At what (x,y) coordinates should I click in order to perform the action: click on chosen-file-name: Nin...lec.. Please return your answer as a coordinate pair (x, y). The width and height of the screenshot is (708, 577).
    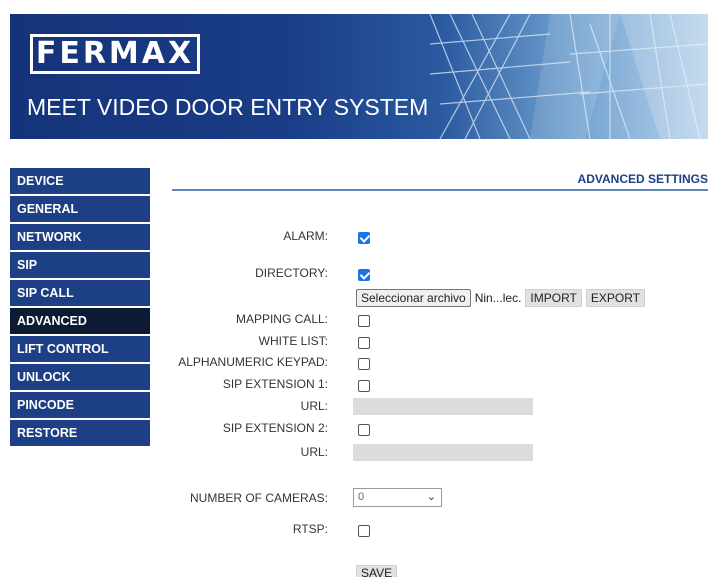
    Looking at the image, I should click on (498, 298).